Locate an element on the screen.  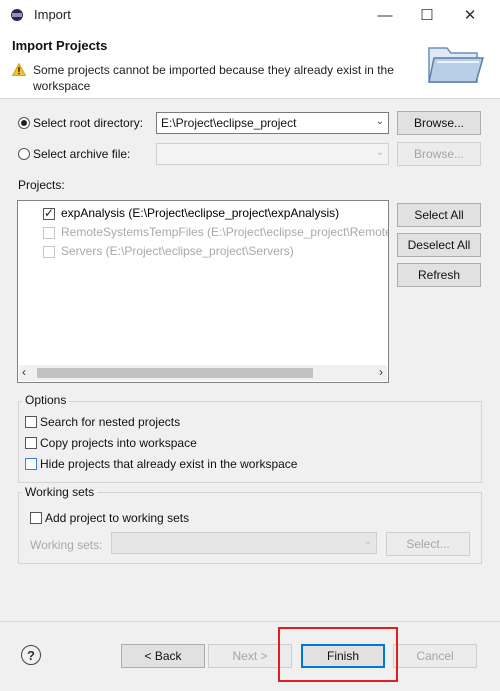
archive-file-label: Select archive file: is located at coordinates (82, 154).